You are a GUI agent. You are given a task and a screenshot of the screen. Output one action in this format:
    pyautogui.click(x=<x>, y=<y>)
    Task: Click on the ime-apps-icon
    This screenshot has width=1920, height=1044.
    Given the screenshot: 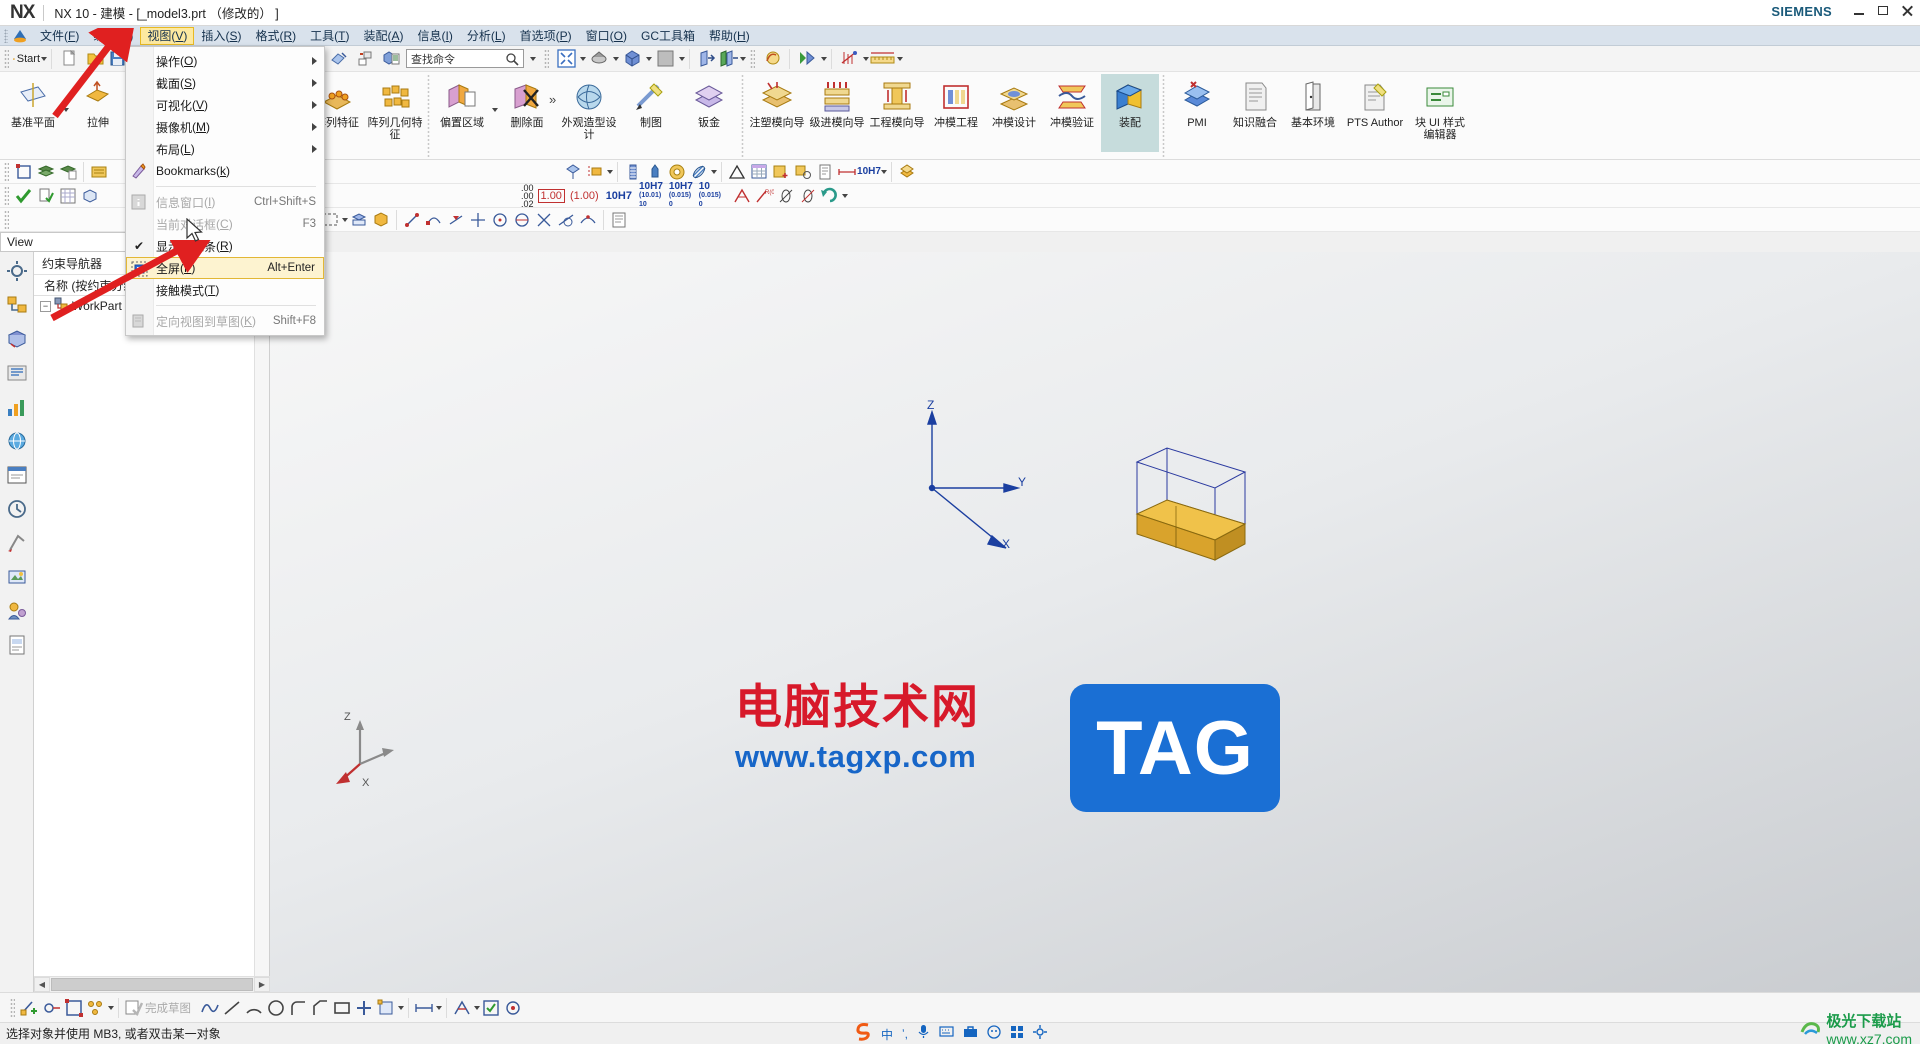 What is the action you would take?
    pyautogui.click(x=1017, y=1034)
    